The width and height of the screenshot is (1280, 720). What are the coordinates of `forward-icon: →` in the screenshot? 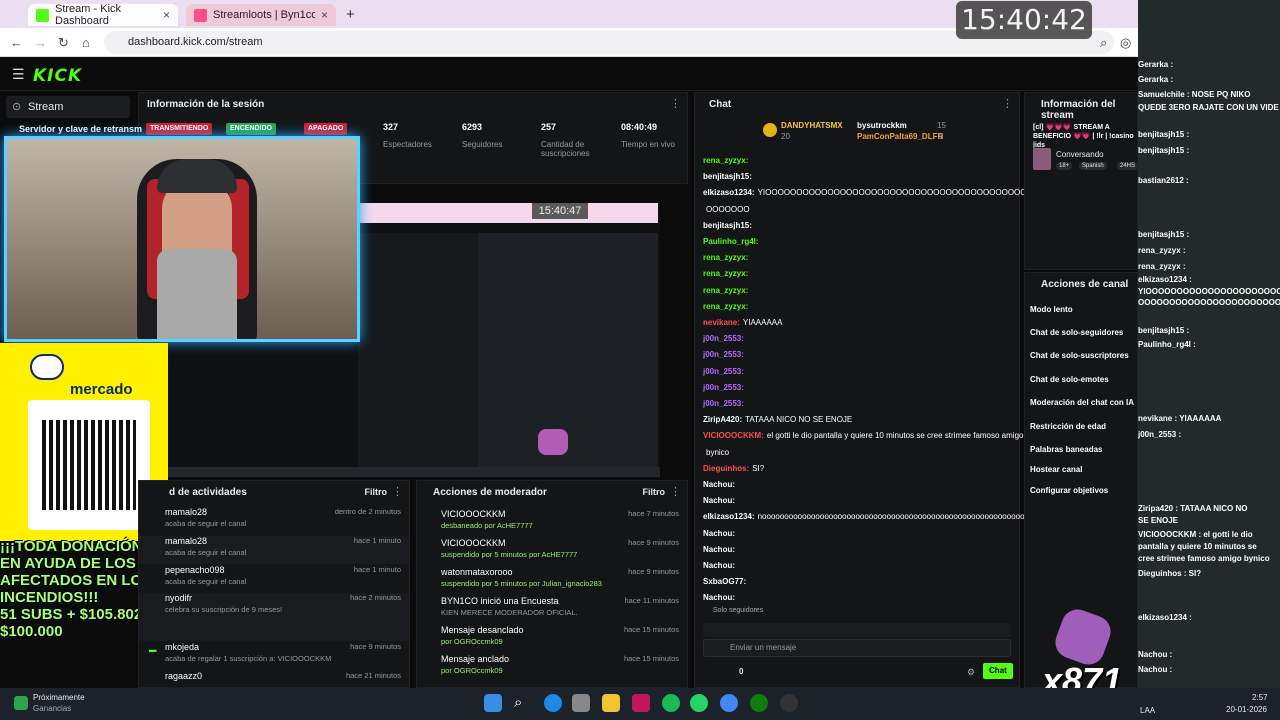 It's located at (40, 42).